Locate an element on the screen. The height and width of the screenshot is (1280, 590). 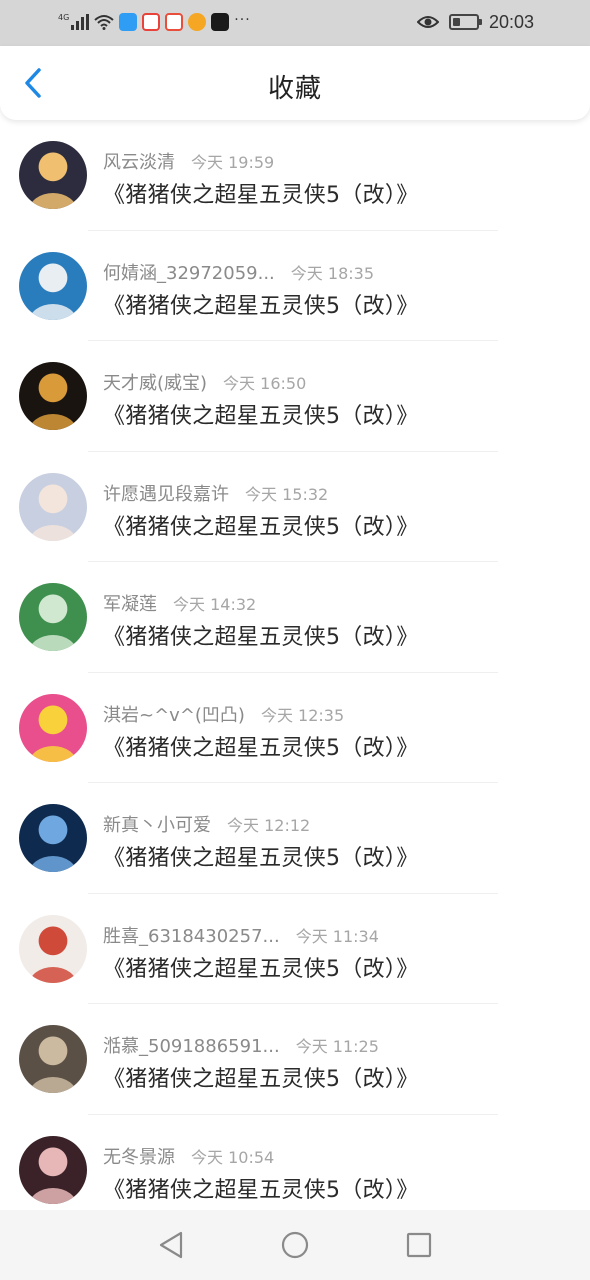
user-line: 淇岩~^v^(凹凸) 今天 12:35 is located at coordinates (223, 714).